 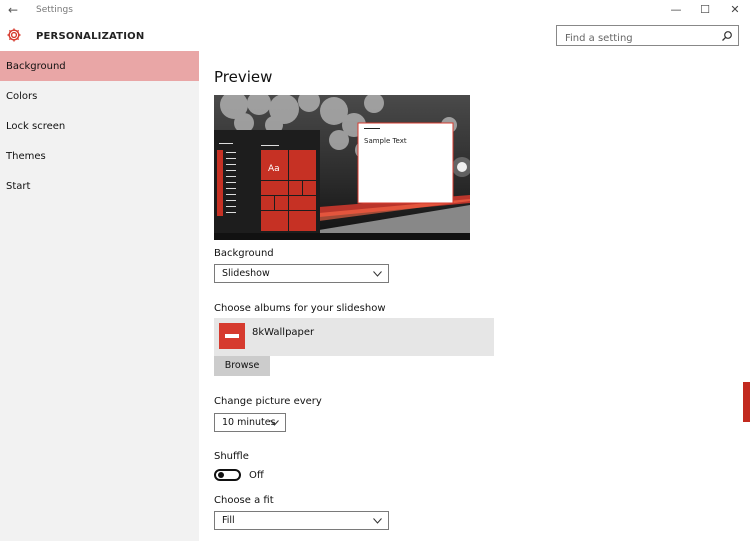 I want to click on page-title: PERSONALIZATION, so click(x=90, y=36).